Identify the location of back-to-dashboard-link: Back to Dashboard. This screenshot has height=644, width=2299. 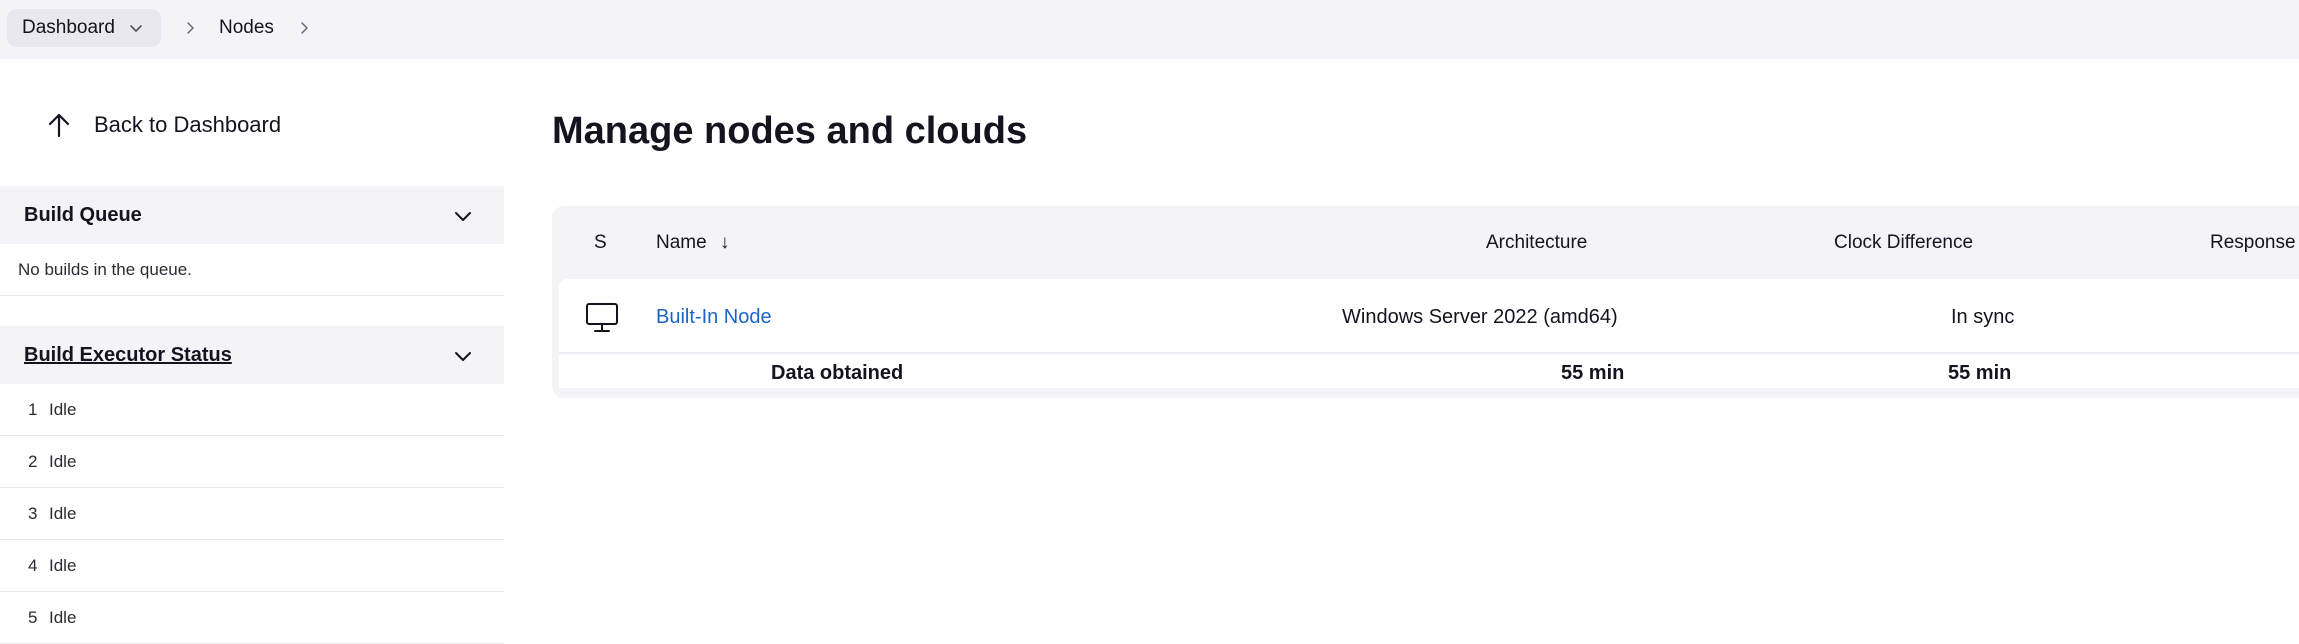
(162, 125).